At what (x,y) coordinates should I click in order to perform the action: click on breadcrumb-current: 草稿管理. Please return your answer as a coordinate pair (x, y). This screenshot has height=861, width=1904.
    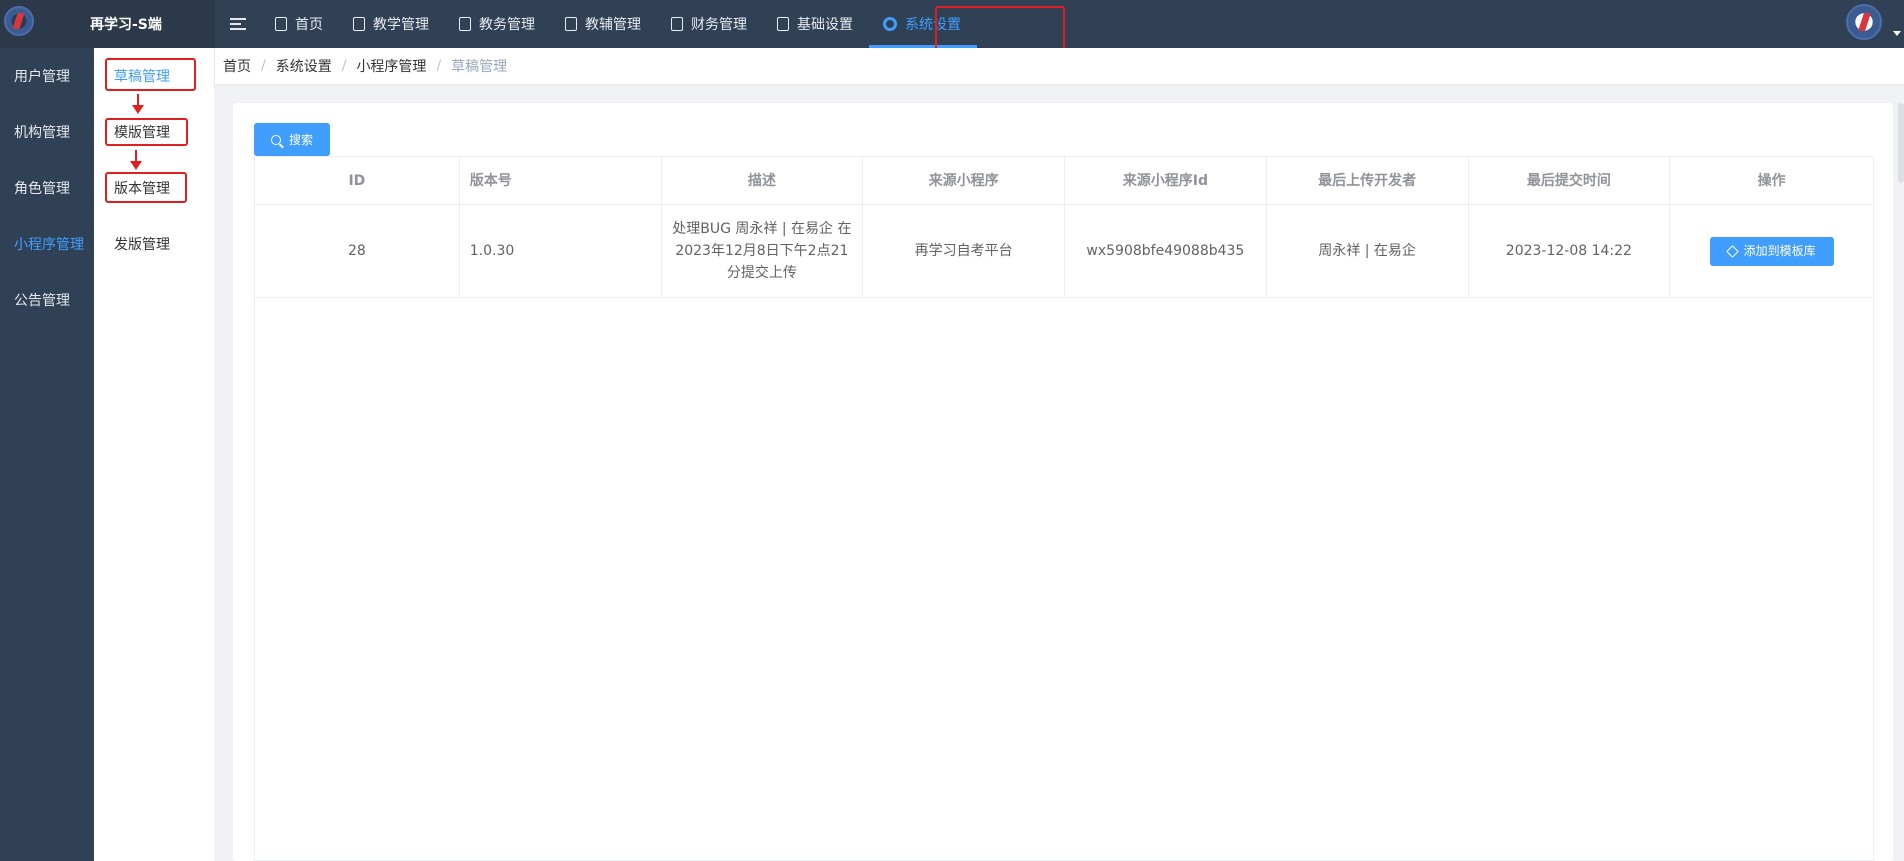
    Looking at the image, I should click on (479, 67).